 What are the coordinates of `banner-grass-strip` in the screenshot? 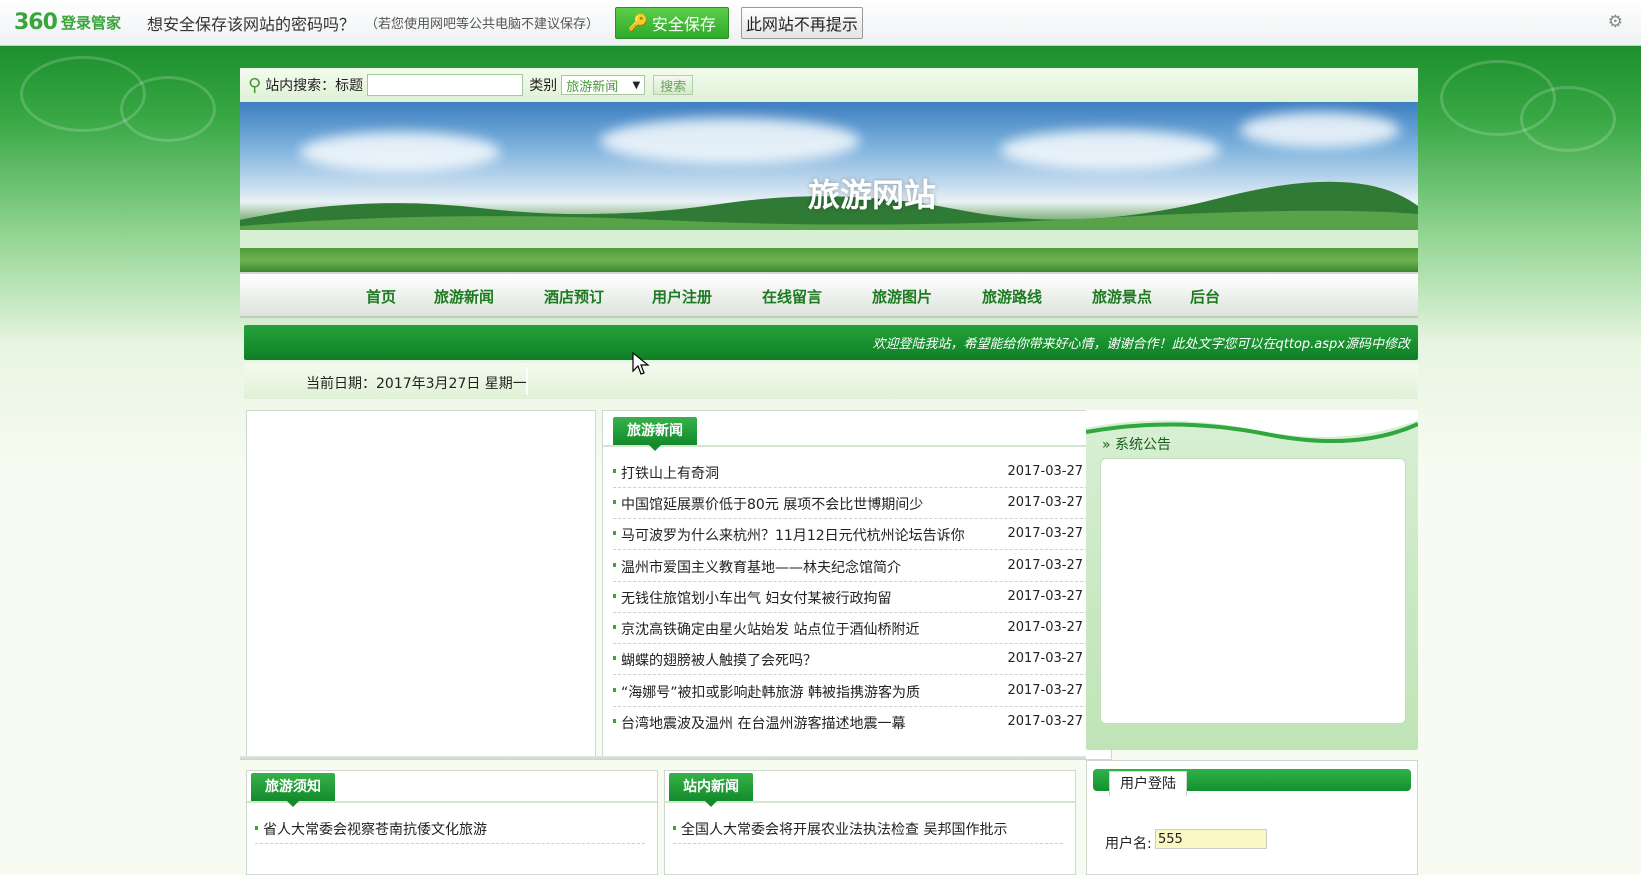 It's located at (829, 251).